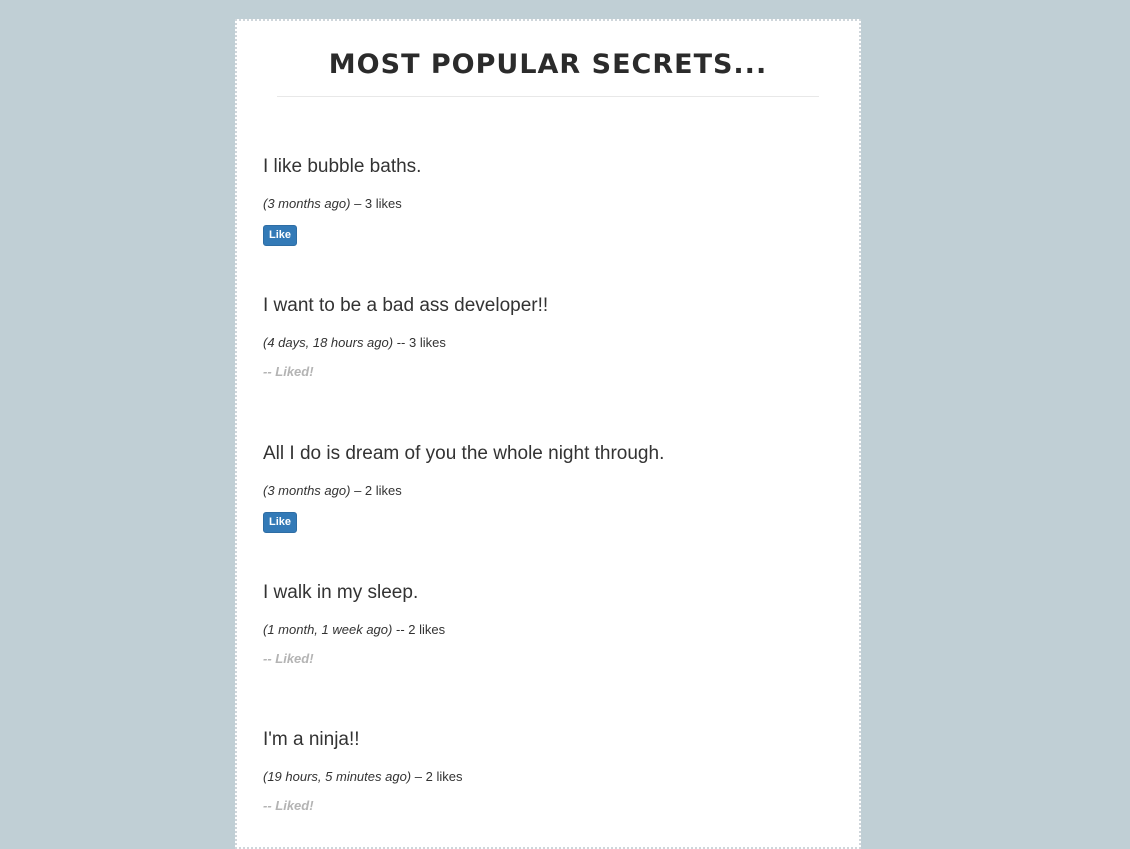  What do you see at coordinates (311, 739) in the screenshot?
I see `secret-text: I'm a ninja!!` at bounding box center [311, 739].